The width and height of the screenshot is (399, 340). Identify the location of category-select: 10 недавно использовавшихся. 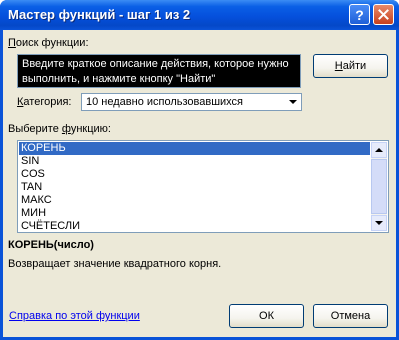
(191, 102).